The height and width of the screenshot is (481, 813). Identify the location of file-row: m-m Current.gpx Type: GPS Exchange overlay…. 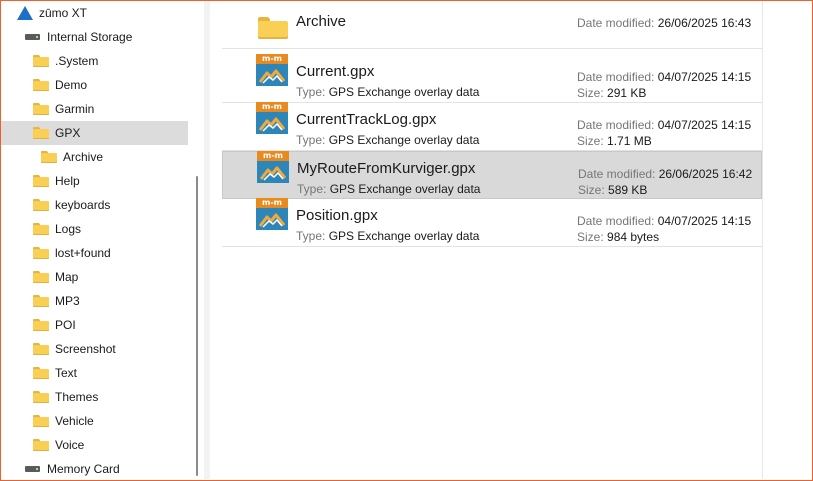
(492, 78).